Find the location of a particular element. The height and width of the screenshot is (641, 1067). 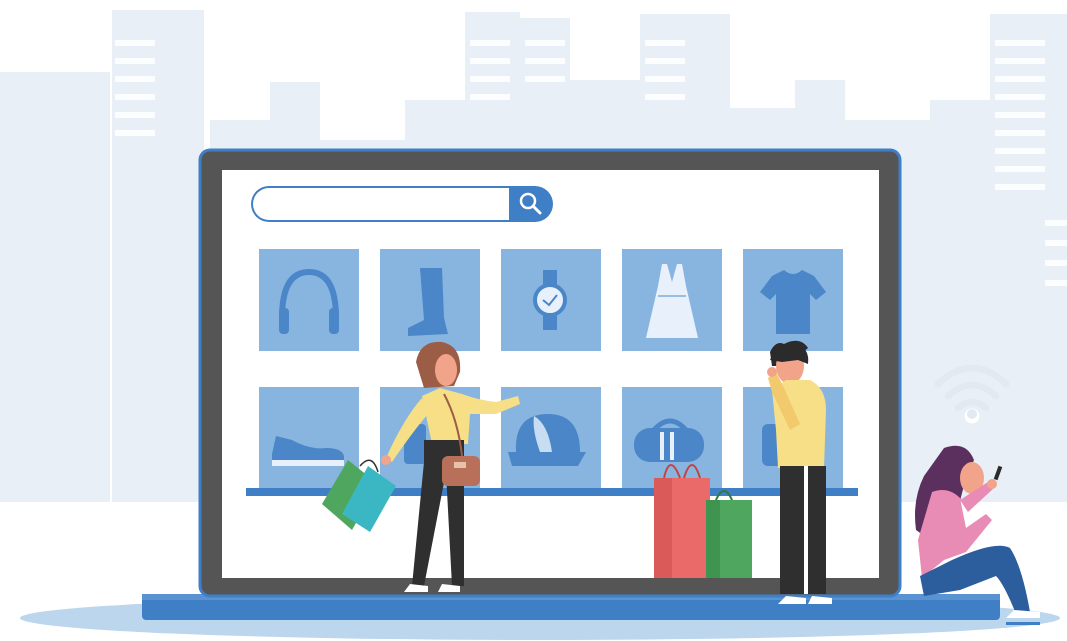

search-button is located at coordinates (531, 204).